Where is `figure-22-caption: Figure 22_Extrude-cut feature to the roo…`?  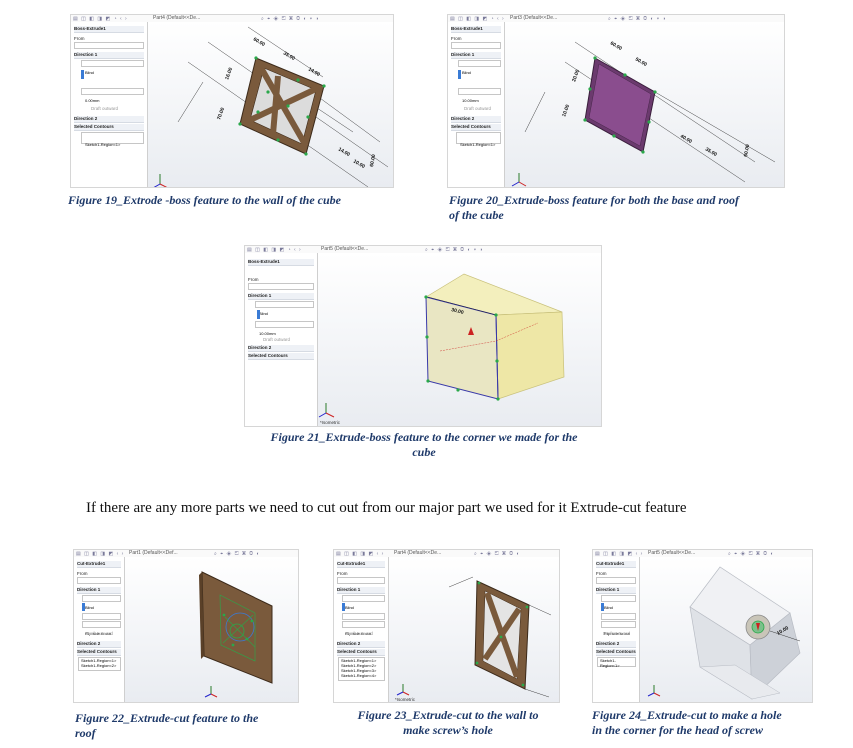
figure-22-caption: Figure 22_Extrude-cut feature to the roo… is located at coordinates (190, 726).